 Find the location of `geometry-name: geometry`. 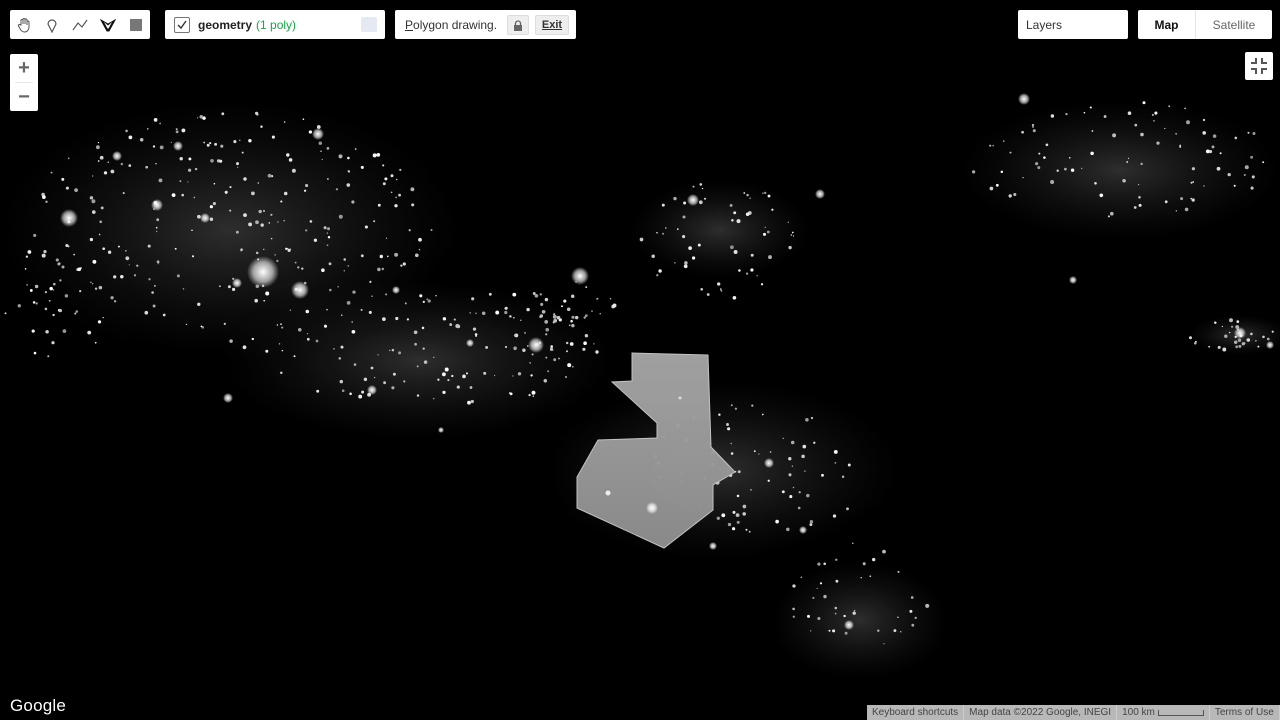

geometry-name: geometry is located at coordinates (225, 25).